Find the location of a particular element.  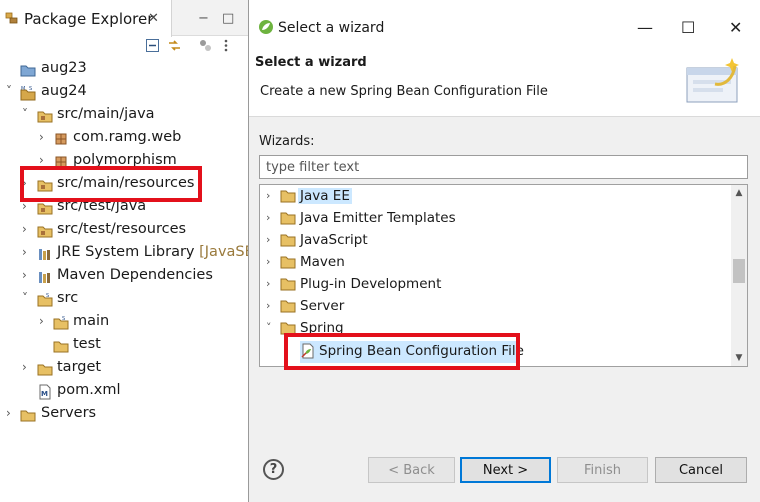

tree-item-label: target is located at coordinates (79, 367).